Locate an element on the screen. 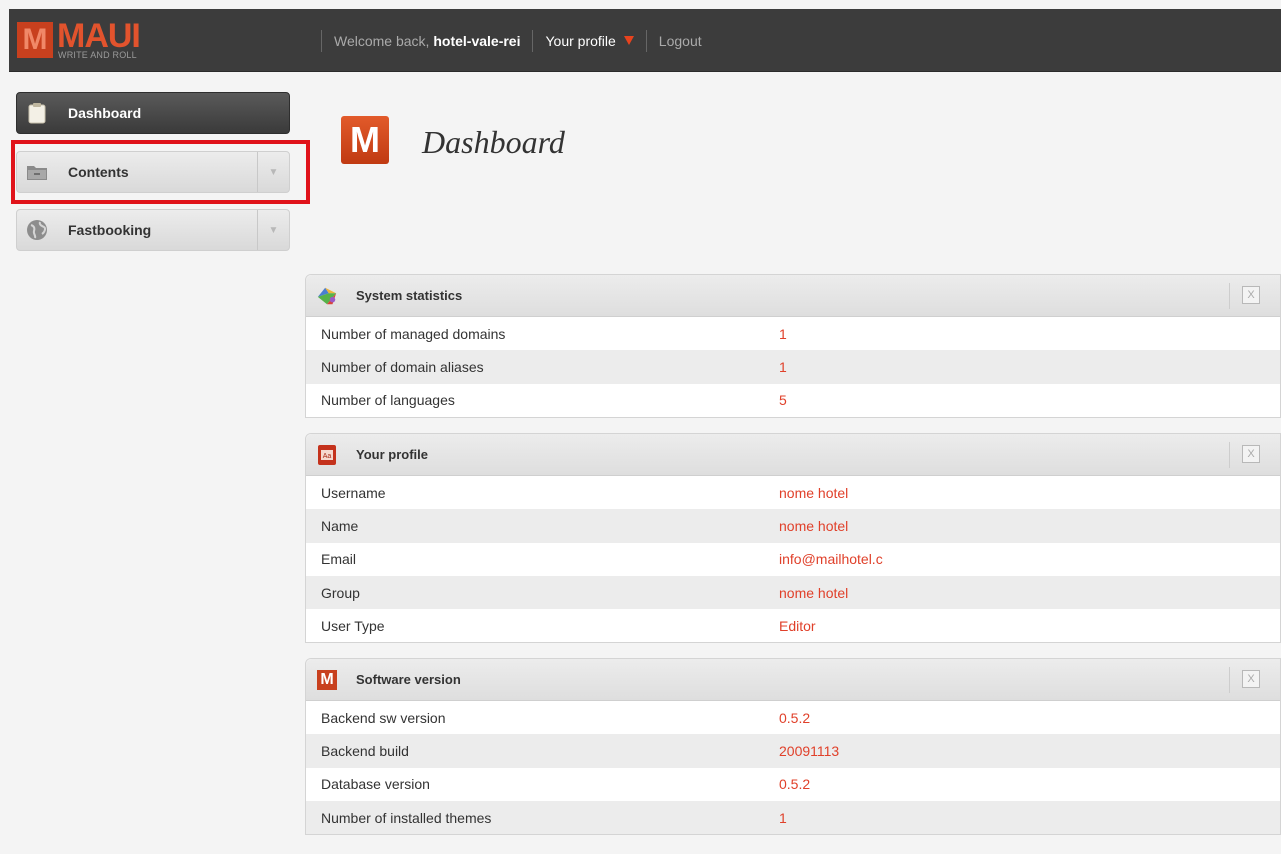 This screenshot has width=1281, height=854. table-row: Name nome hotel is located at coordinates (793, 526).